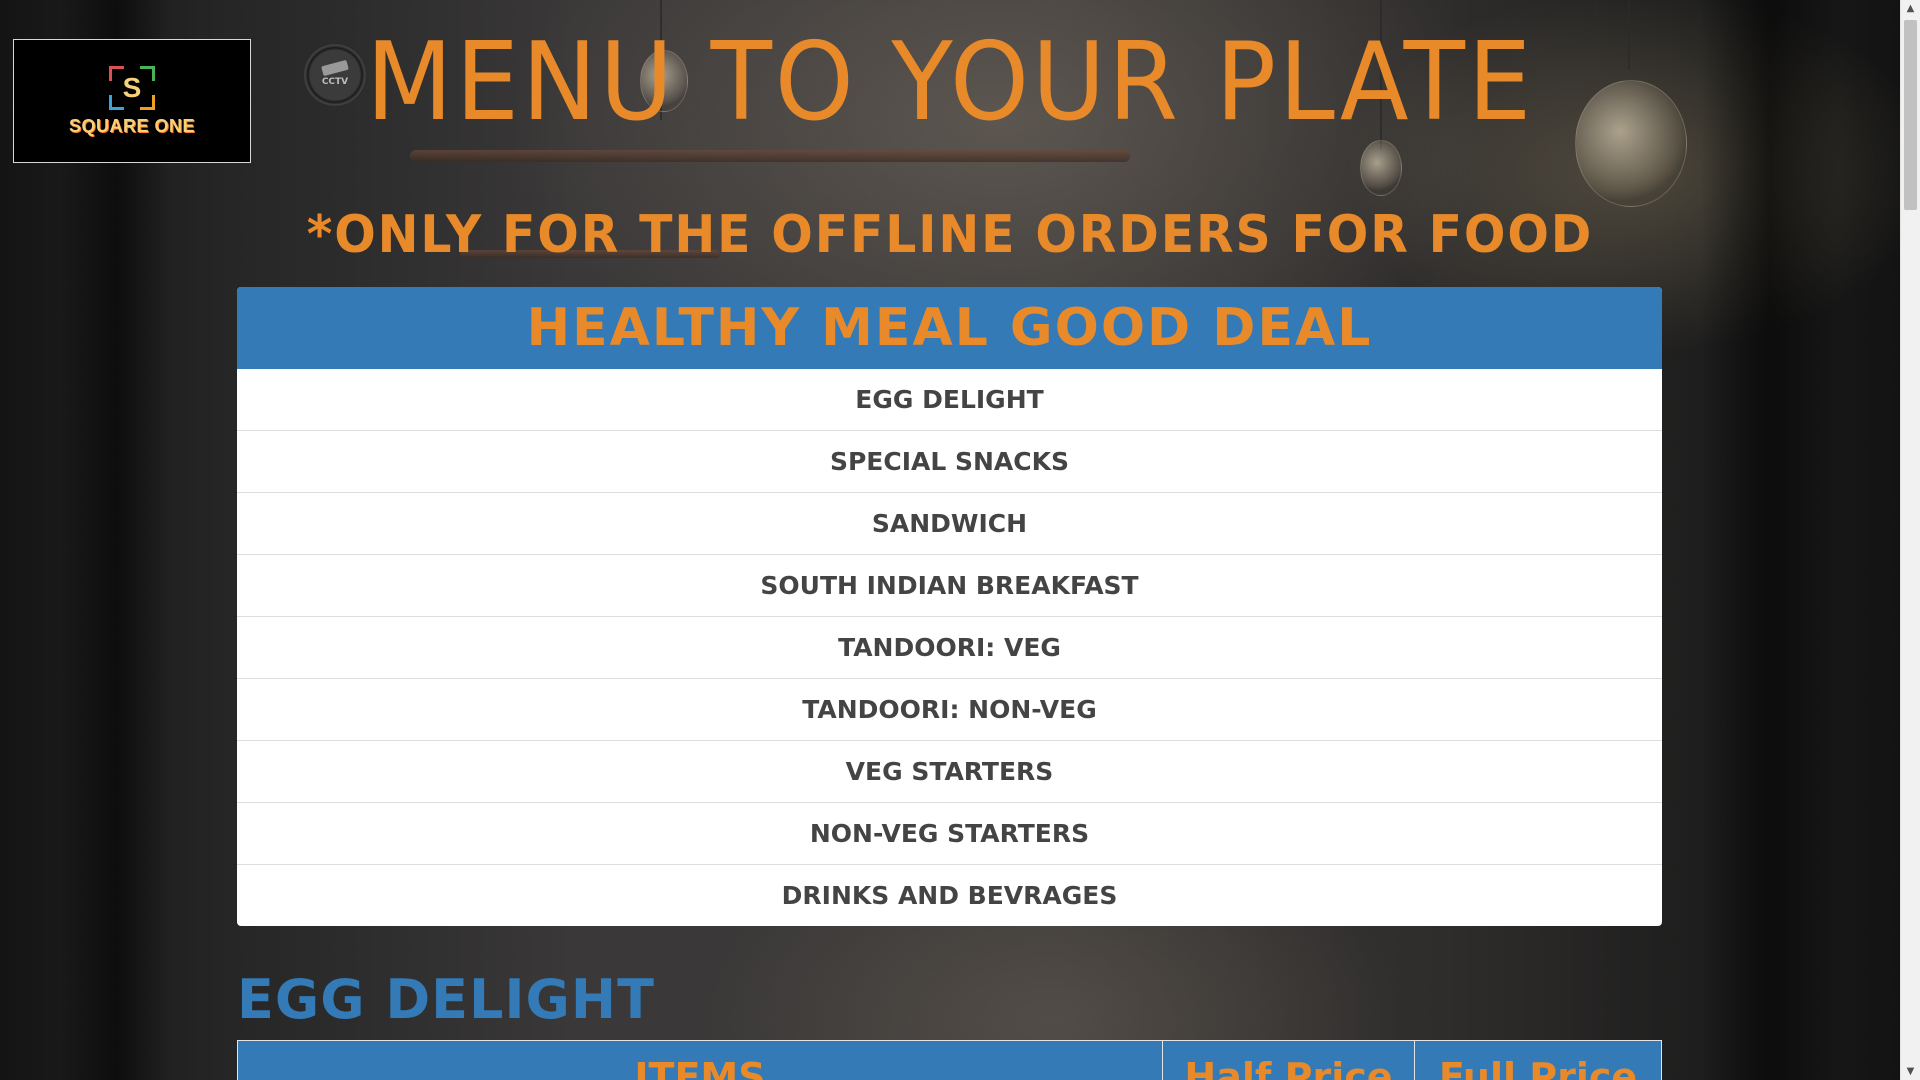 Image resolution: width=1920 pixels, height=1080 pixels. I want to click on egg-delight-heading: EGG DELIGHT, so click(446, 999).